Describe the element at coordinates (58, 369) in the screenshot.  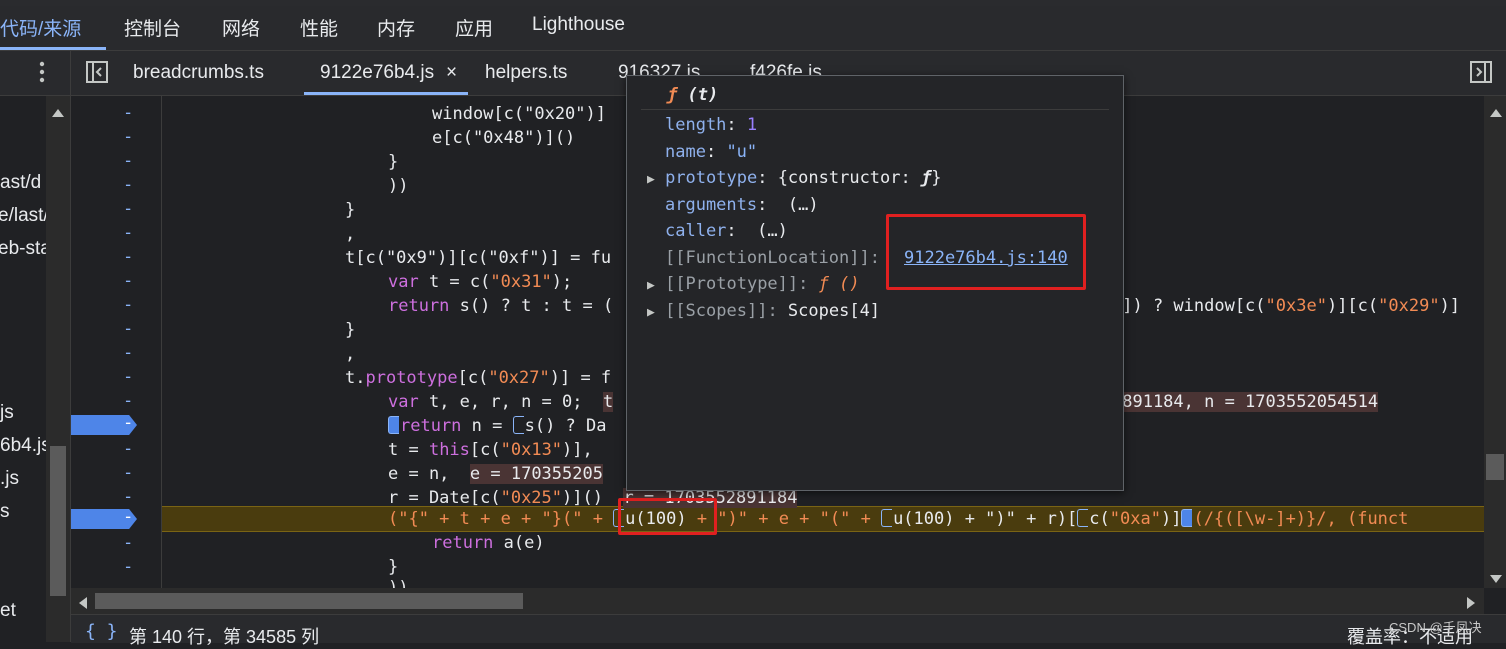
I see `navigator-scrollbar` at that location.